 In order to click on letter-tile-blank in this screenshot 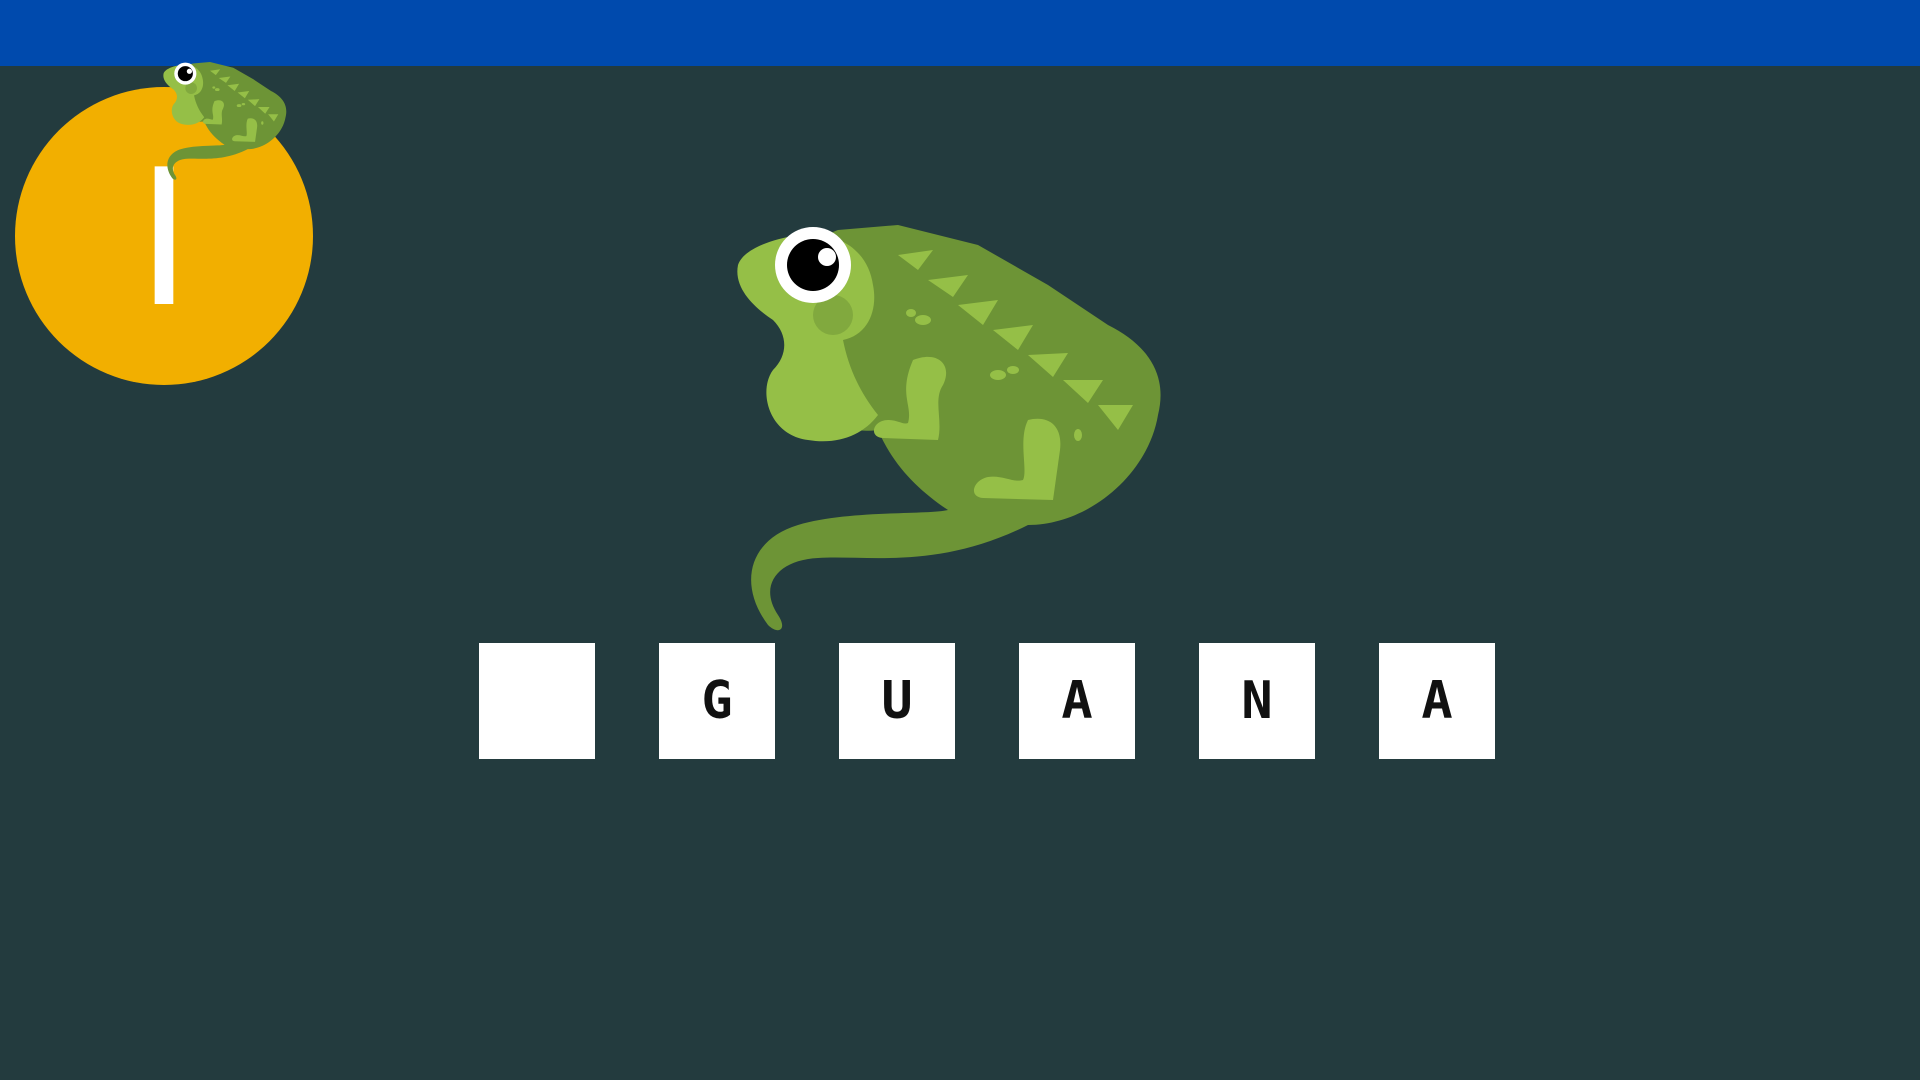, I will do `click(537, 701)`.